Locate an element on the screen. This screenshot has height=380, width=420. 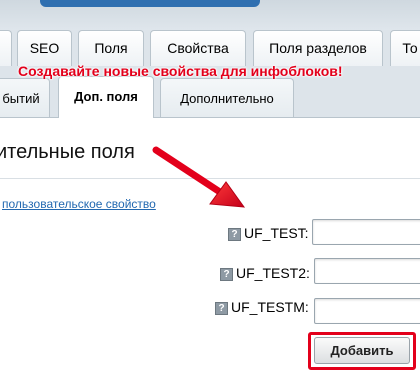
subtab-additional: Дополнительно is located at coordinates (227, 97).